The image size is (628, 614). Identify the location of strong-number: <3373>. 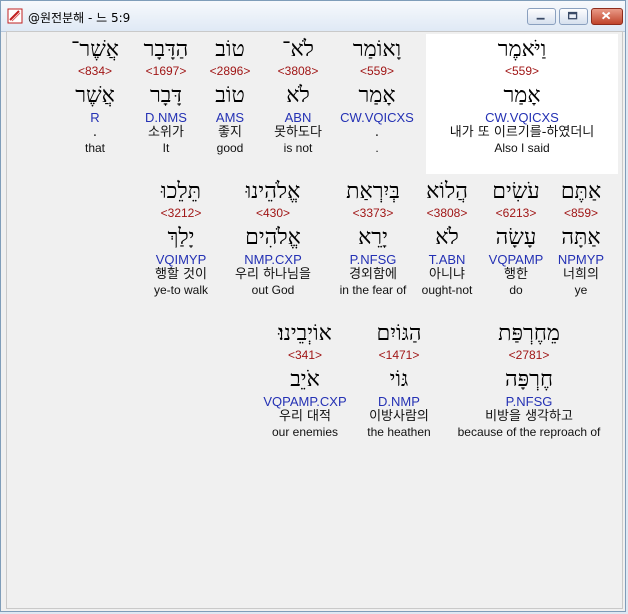
(373, 213).